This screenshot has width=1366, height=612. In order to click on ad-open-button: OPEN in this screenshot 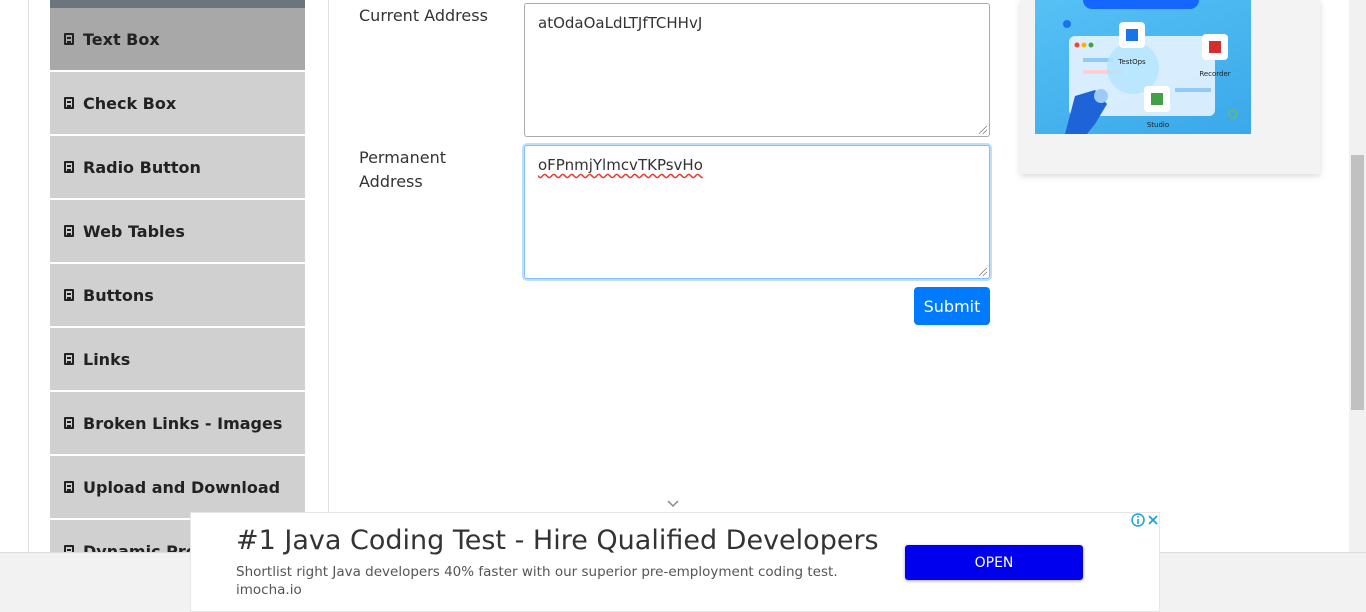, I will do `click(994, 562)`.